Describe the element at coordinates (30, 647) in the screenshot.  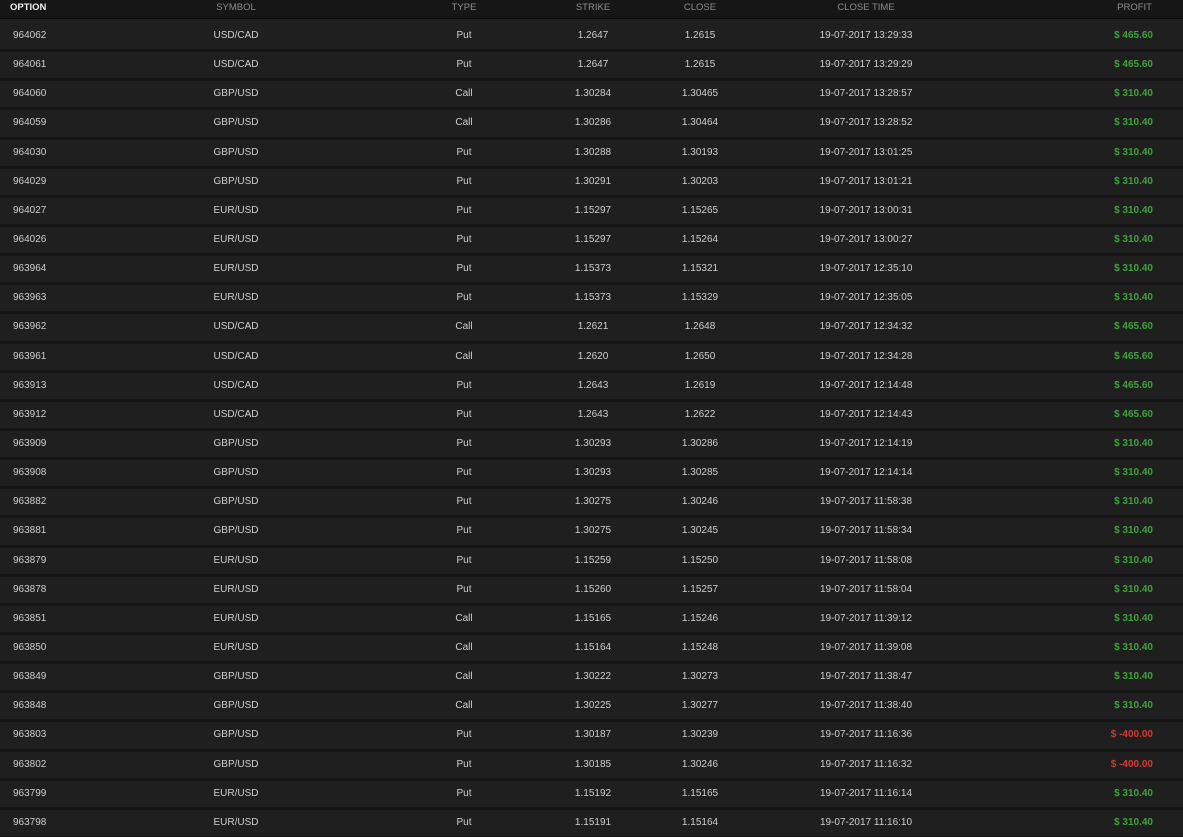
I see `option-cell: 963850` at that location.